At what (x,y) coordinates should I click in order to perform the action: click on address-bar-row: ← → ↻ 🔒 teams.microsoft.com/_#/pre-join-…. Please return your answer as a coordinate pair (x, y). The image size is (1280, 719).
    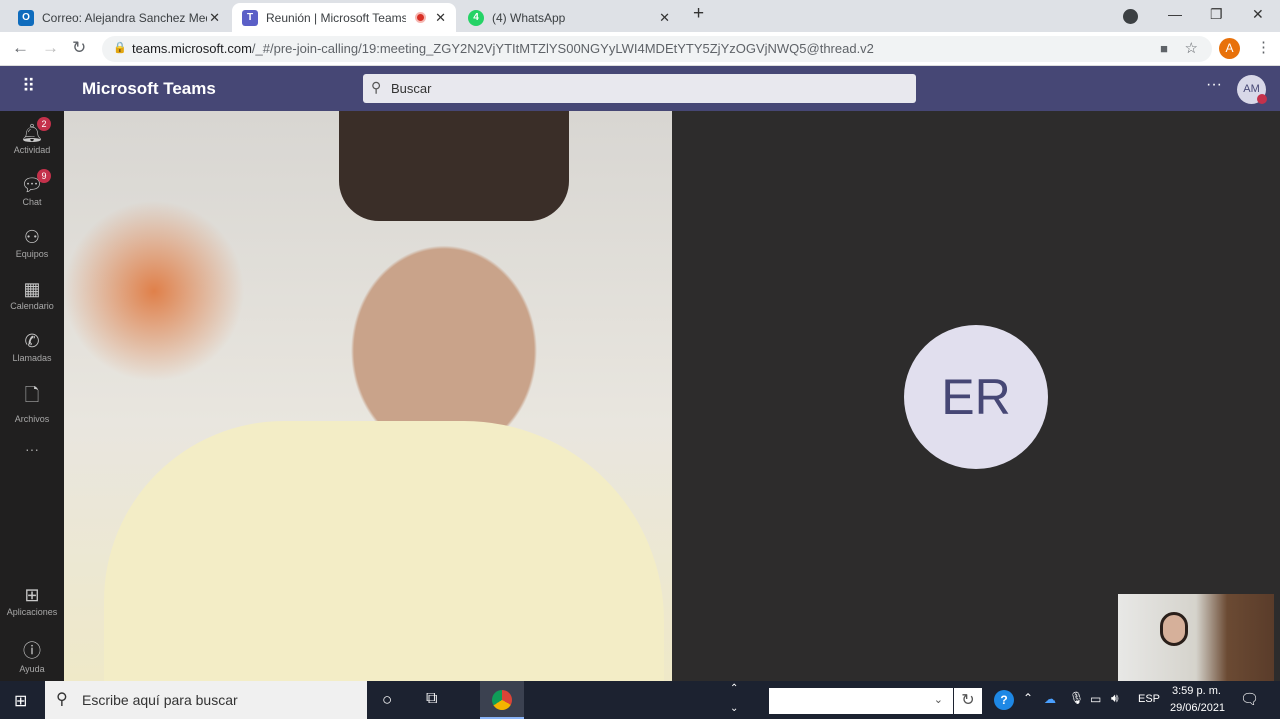
    Looking at the image, I should click on (640, 49).